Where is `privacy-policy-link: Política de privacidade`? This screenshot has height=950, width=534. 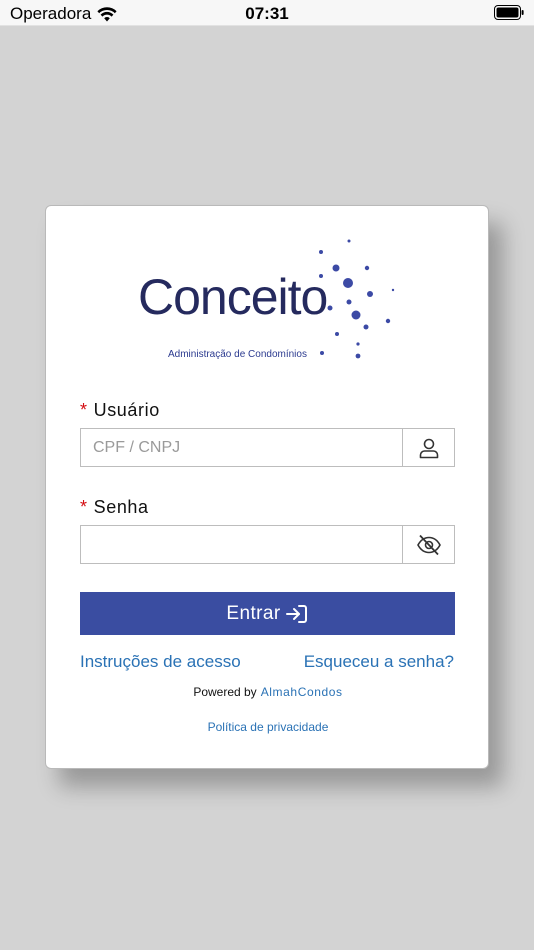 privacy-policy-link: Política de privacidade is located at coordinates (268, 727).